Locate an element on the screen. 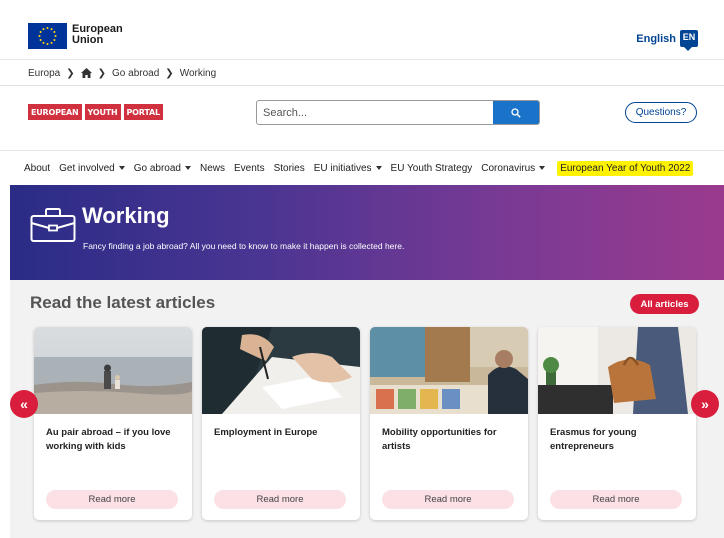 This screenshot has height=538, width=724. nav-label: Events is located at coordinates (249, 168).